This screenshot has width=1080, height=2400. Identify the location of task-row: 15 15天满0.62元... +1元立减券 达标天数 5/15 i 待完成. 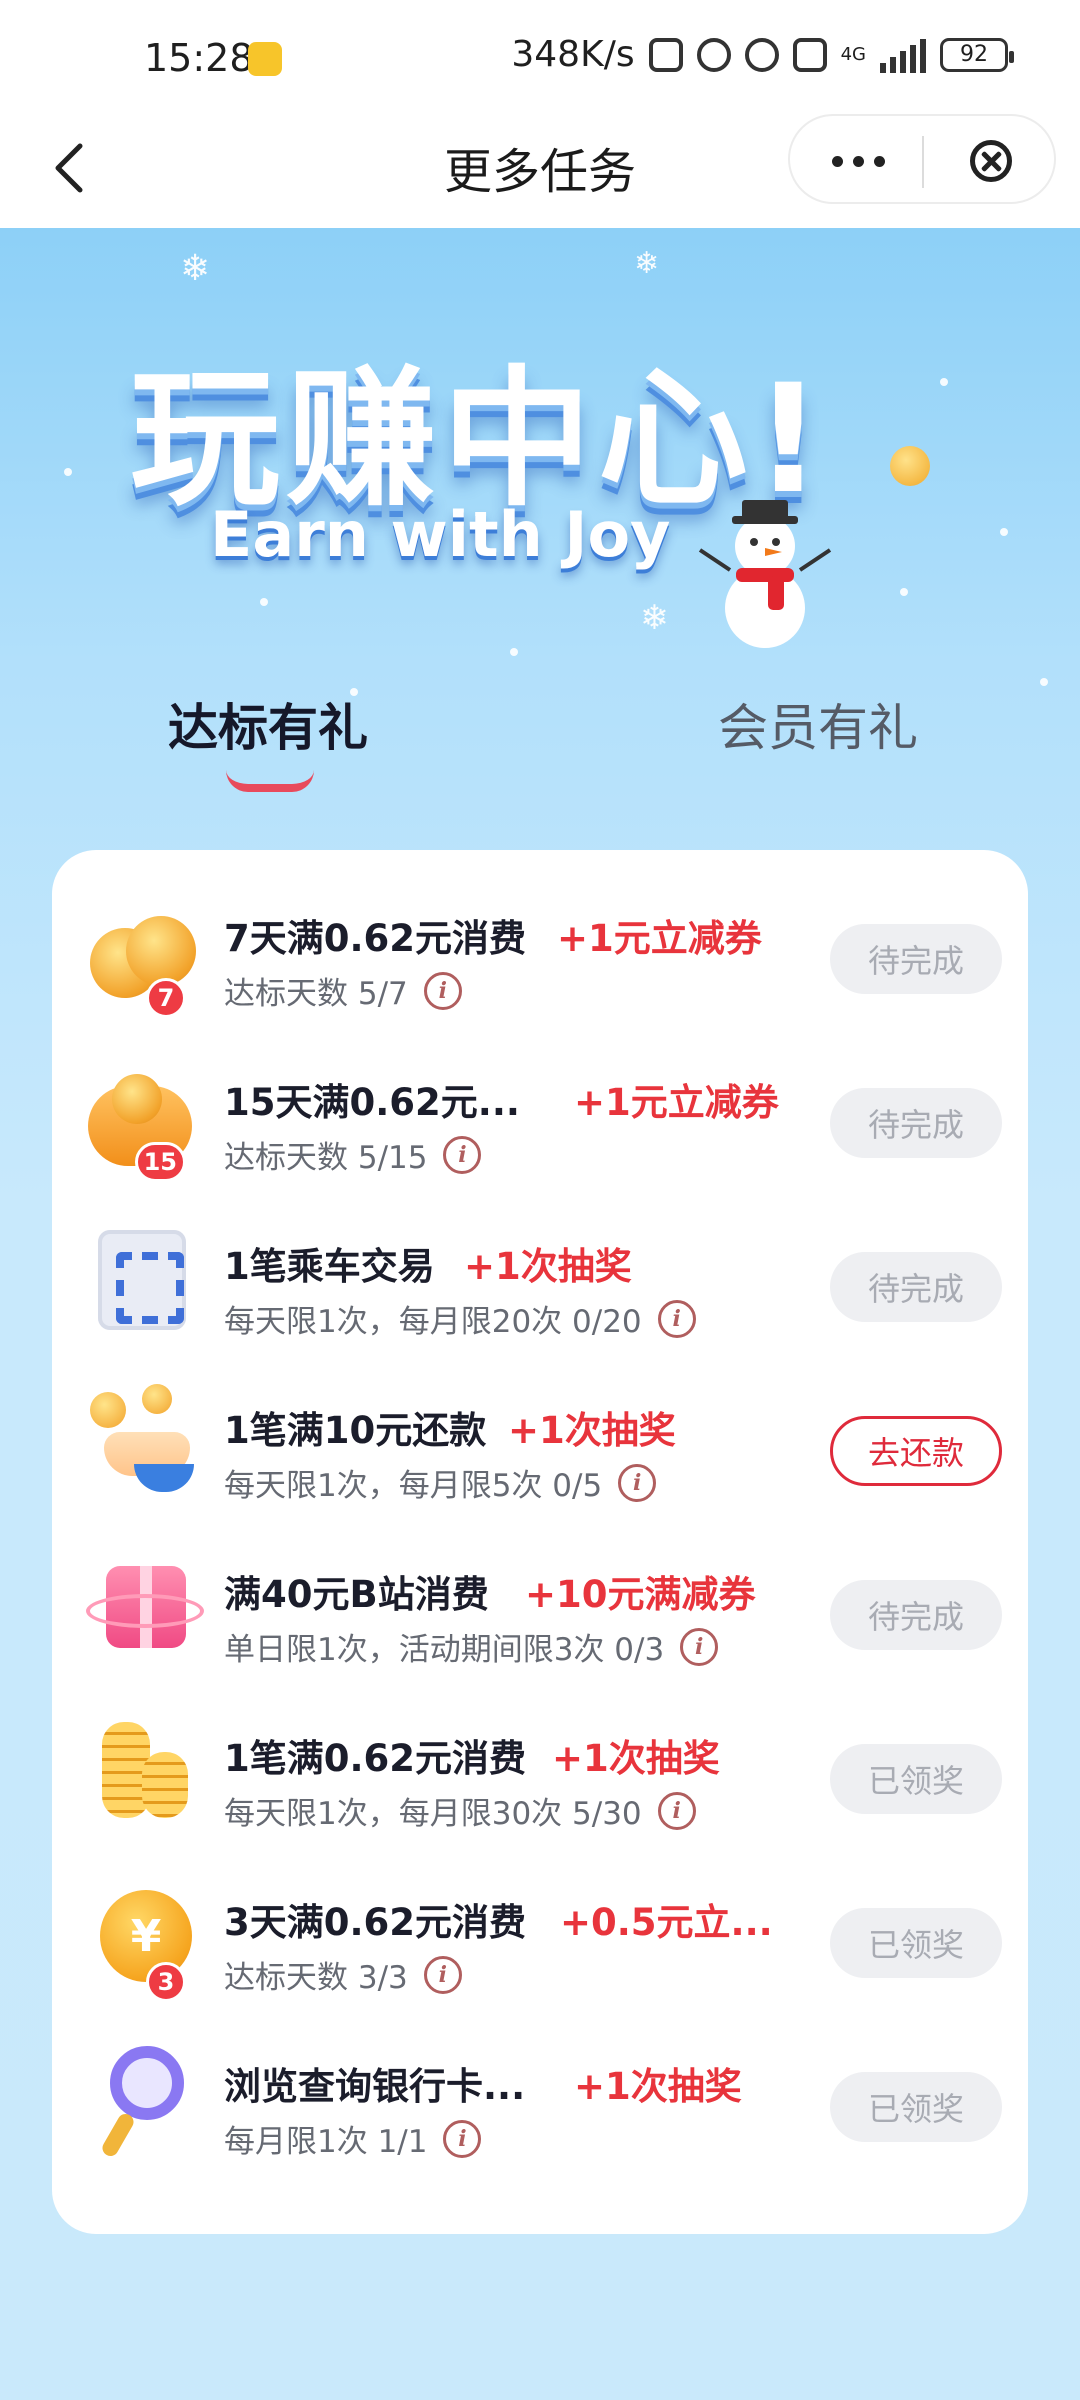
(540, 1098).